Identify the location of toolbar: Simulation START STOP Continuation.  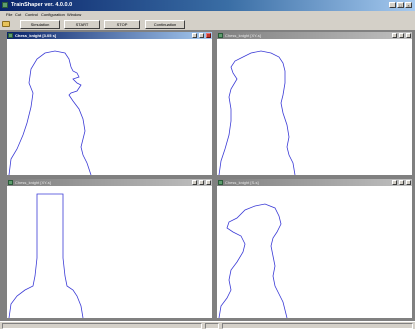
(207, 25).